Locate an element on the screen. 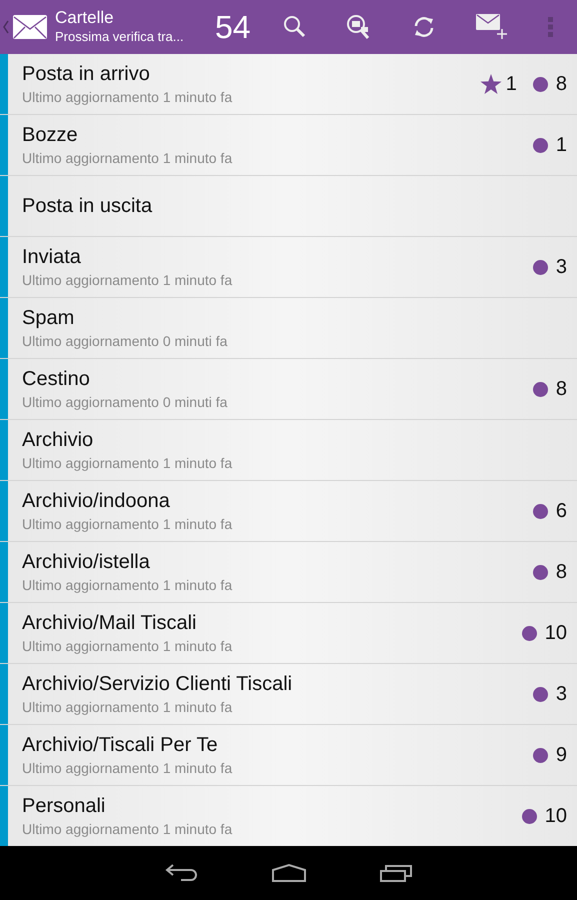 Image resolution: width=577 pixels, height=900 pixels. unread-count: 1 is located at coordinates (561, 145).